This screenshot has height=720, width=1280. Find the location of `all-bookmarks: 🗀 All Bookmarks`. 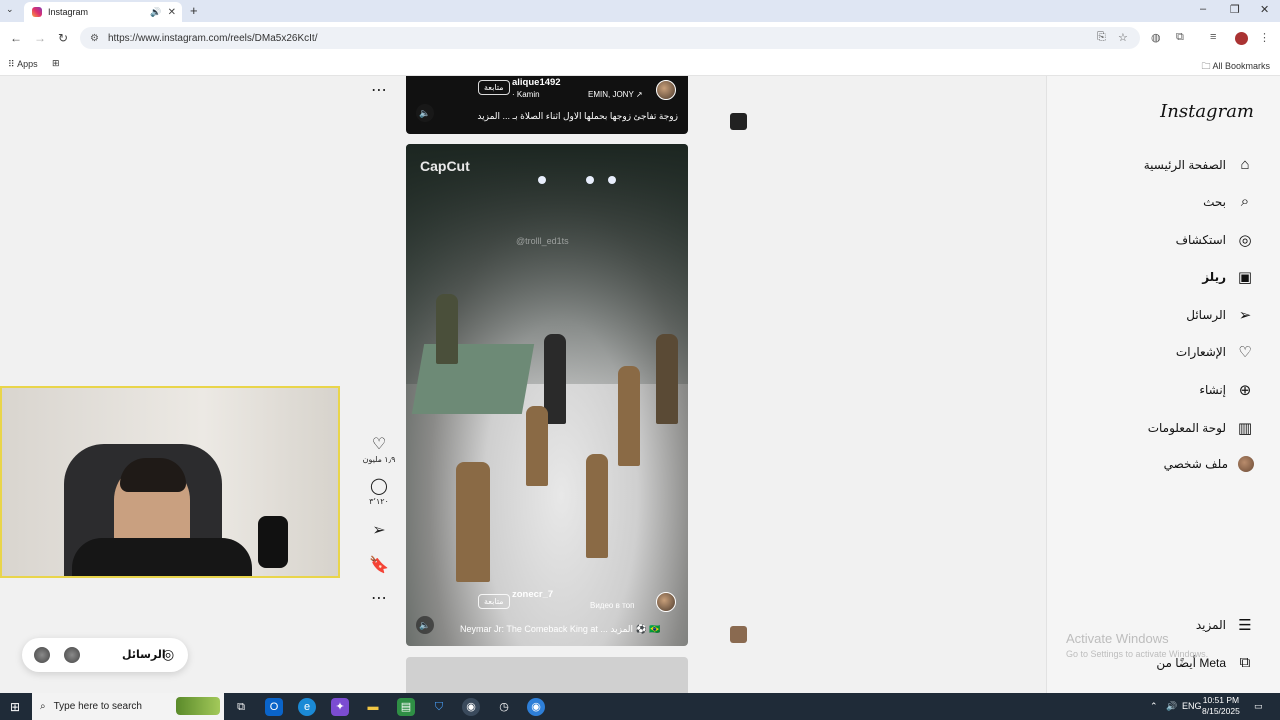

all-bookmarks: 🗀 All Bookmarks is located at coordinates (1235, 67).